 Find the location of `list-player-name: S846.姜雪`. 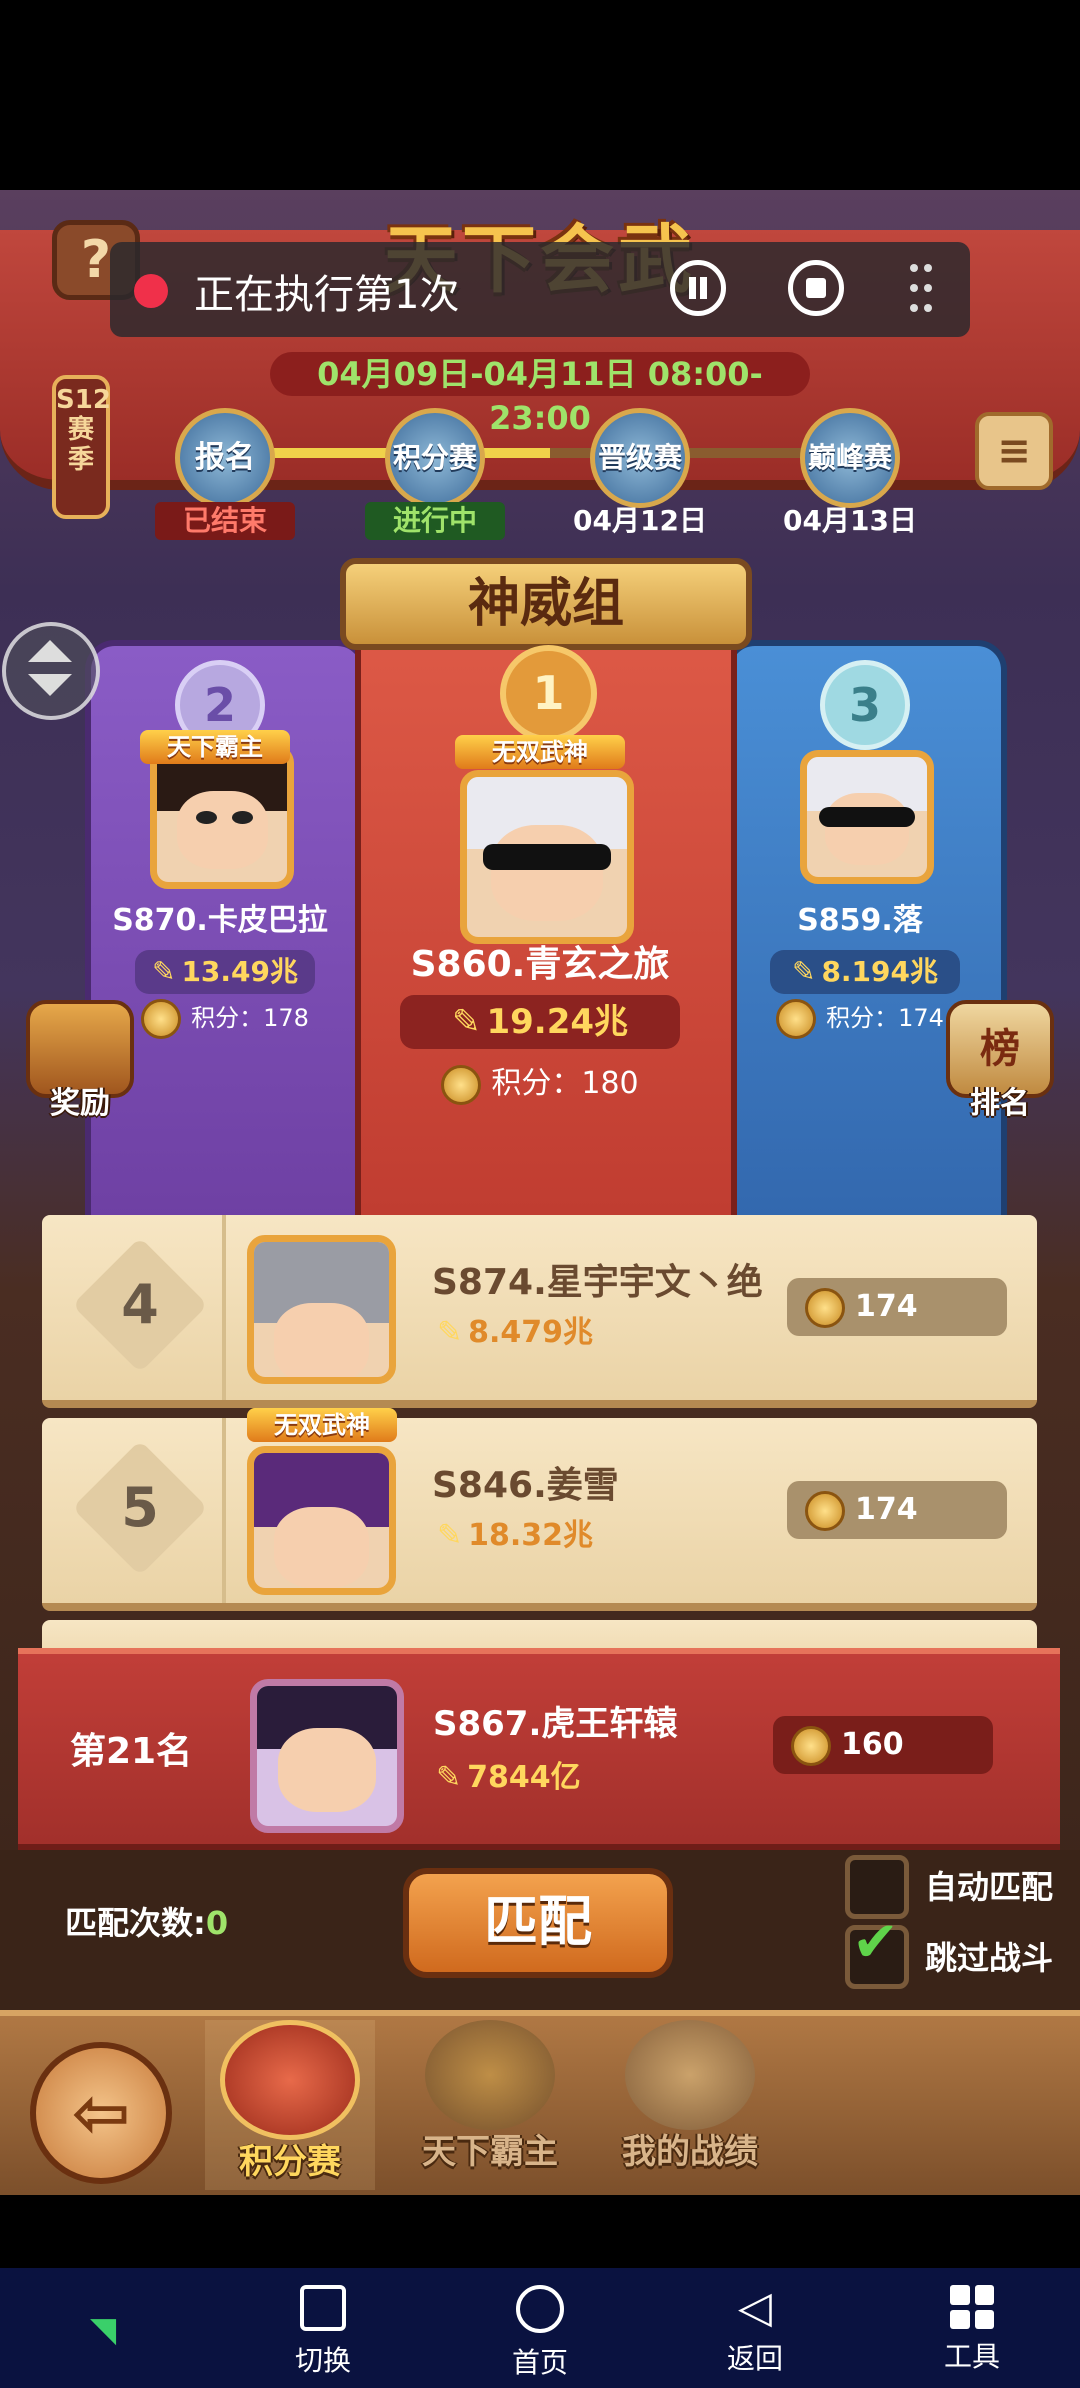

list-player-name: S846.姜雪 is located at coordinates (525, 1485).